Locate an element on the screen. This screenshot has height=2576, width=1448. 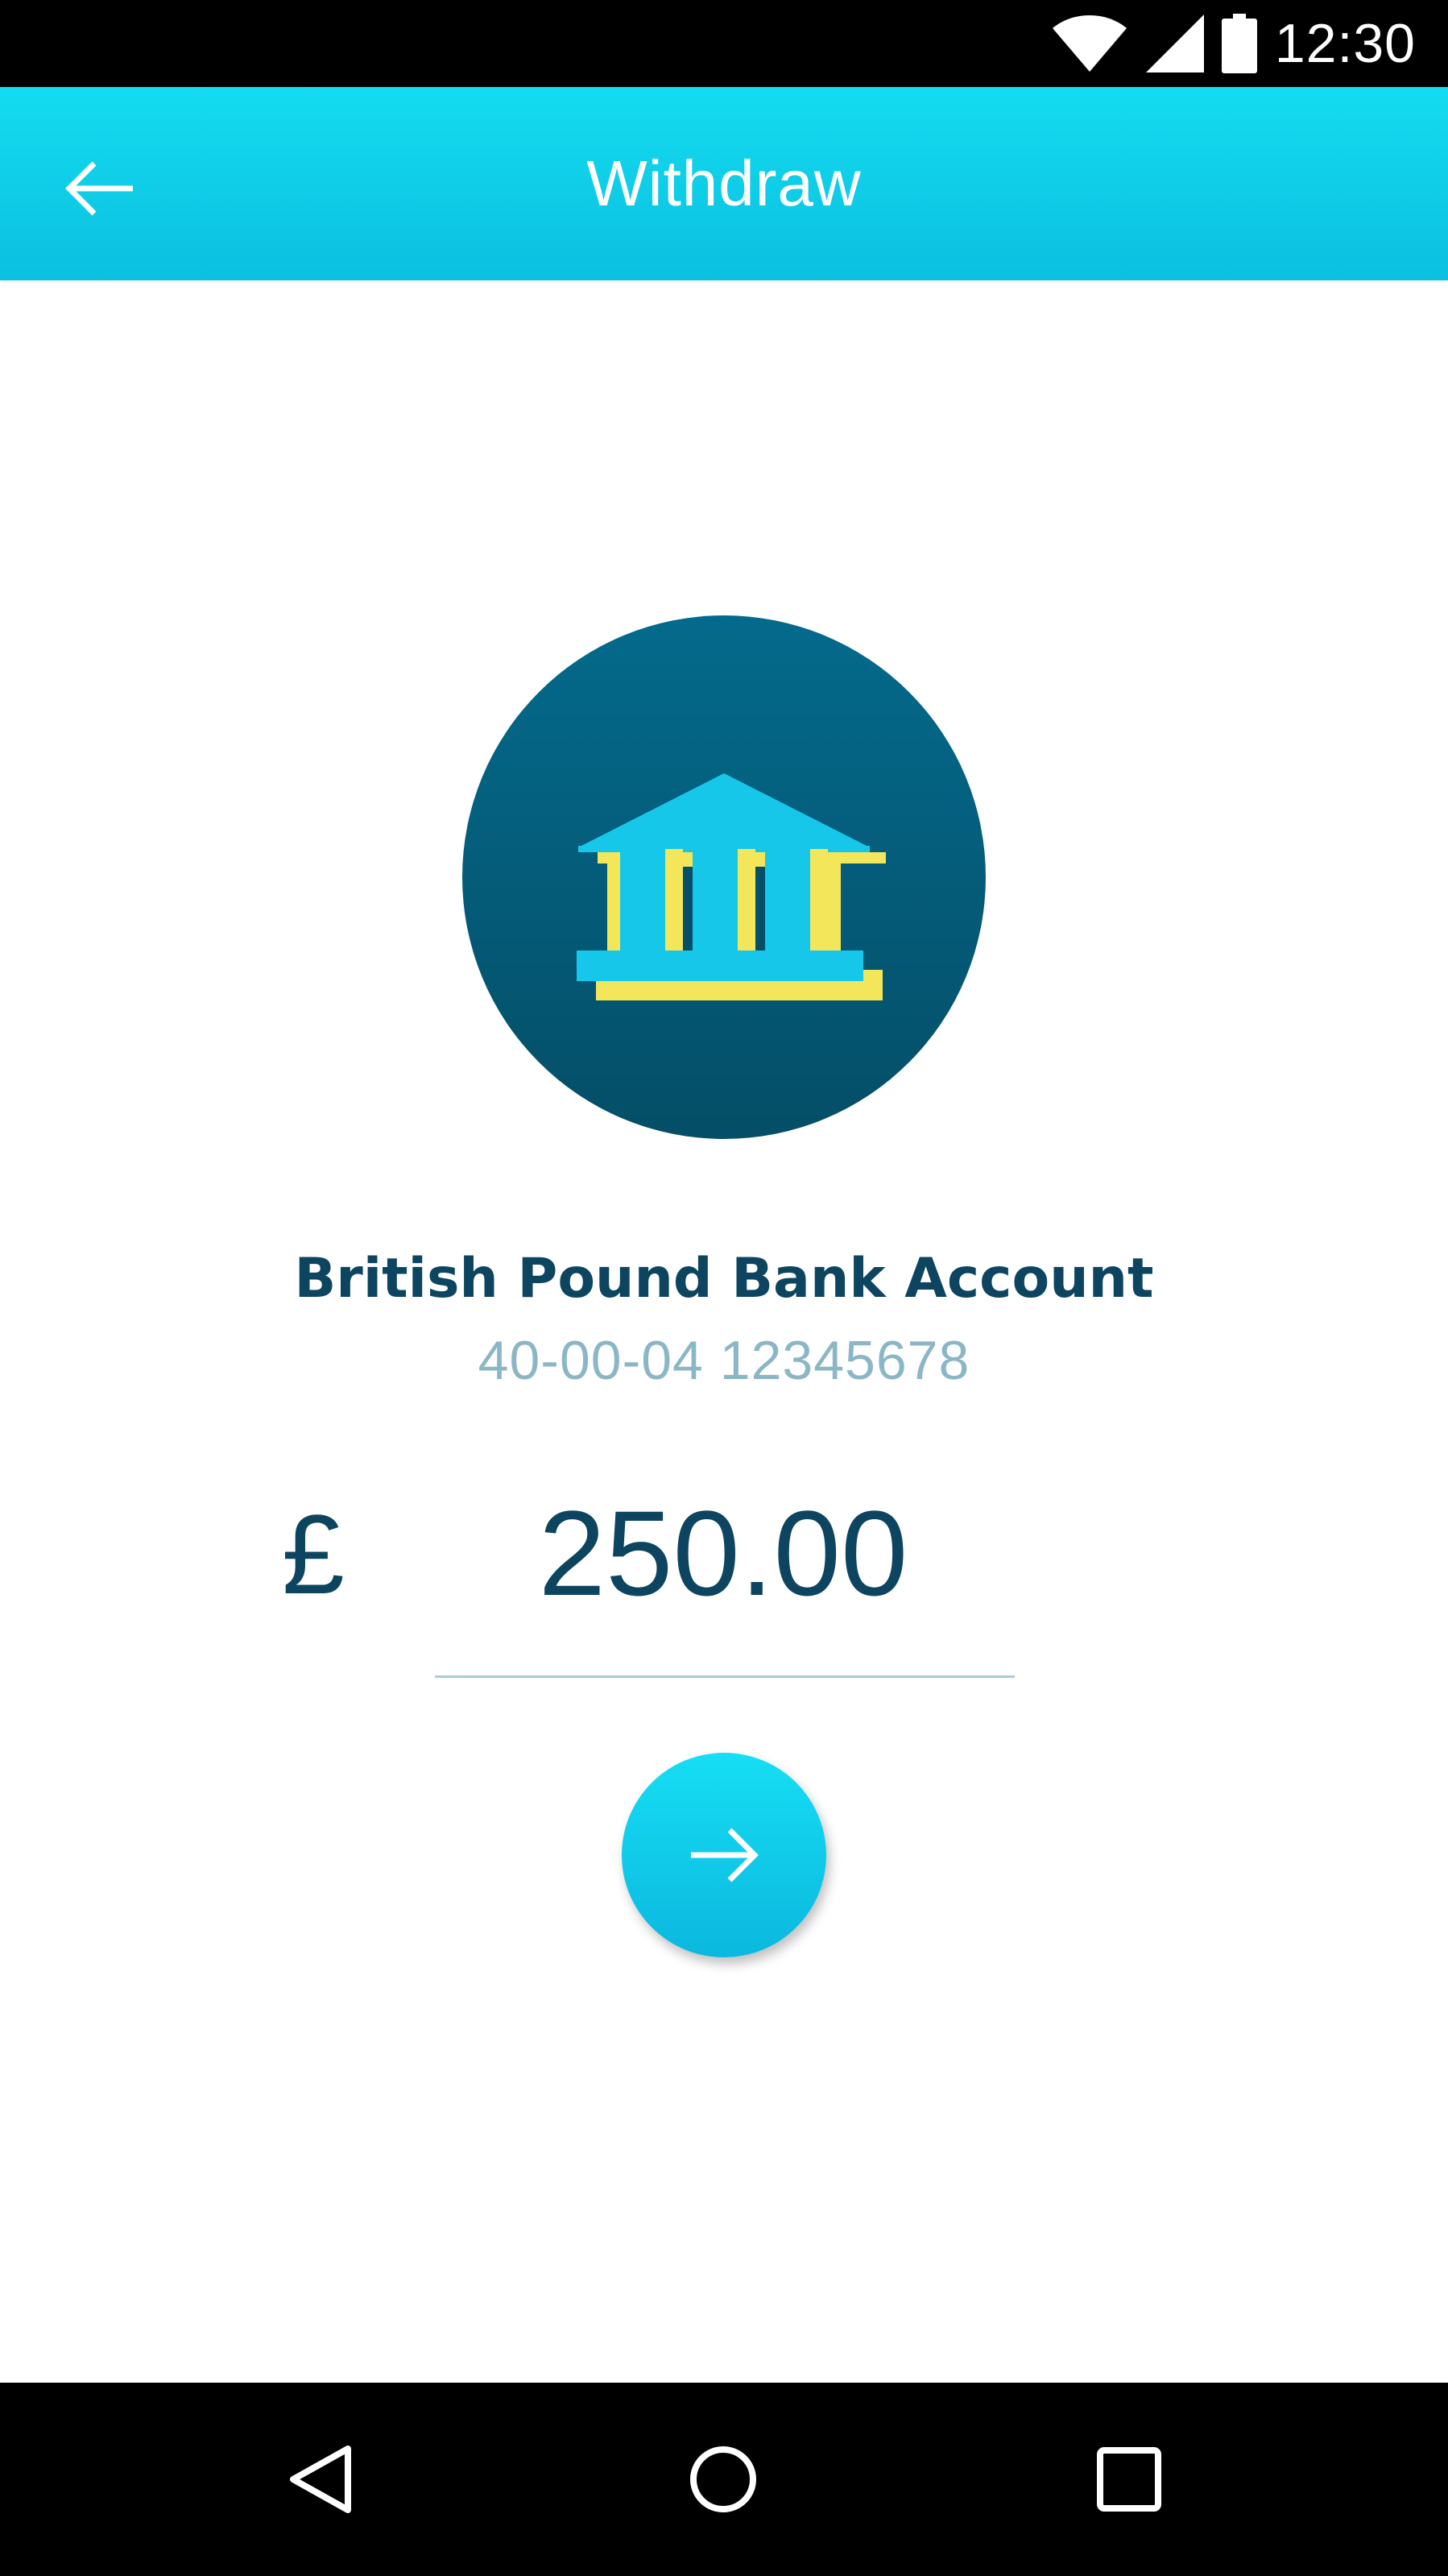
arrow-left-icon is located at coordinates (99, 188).